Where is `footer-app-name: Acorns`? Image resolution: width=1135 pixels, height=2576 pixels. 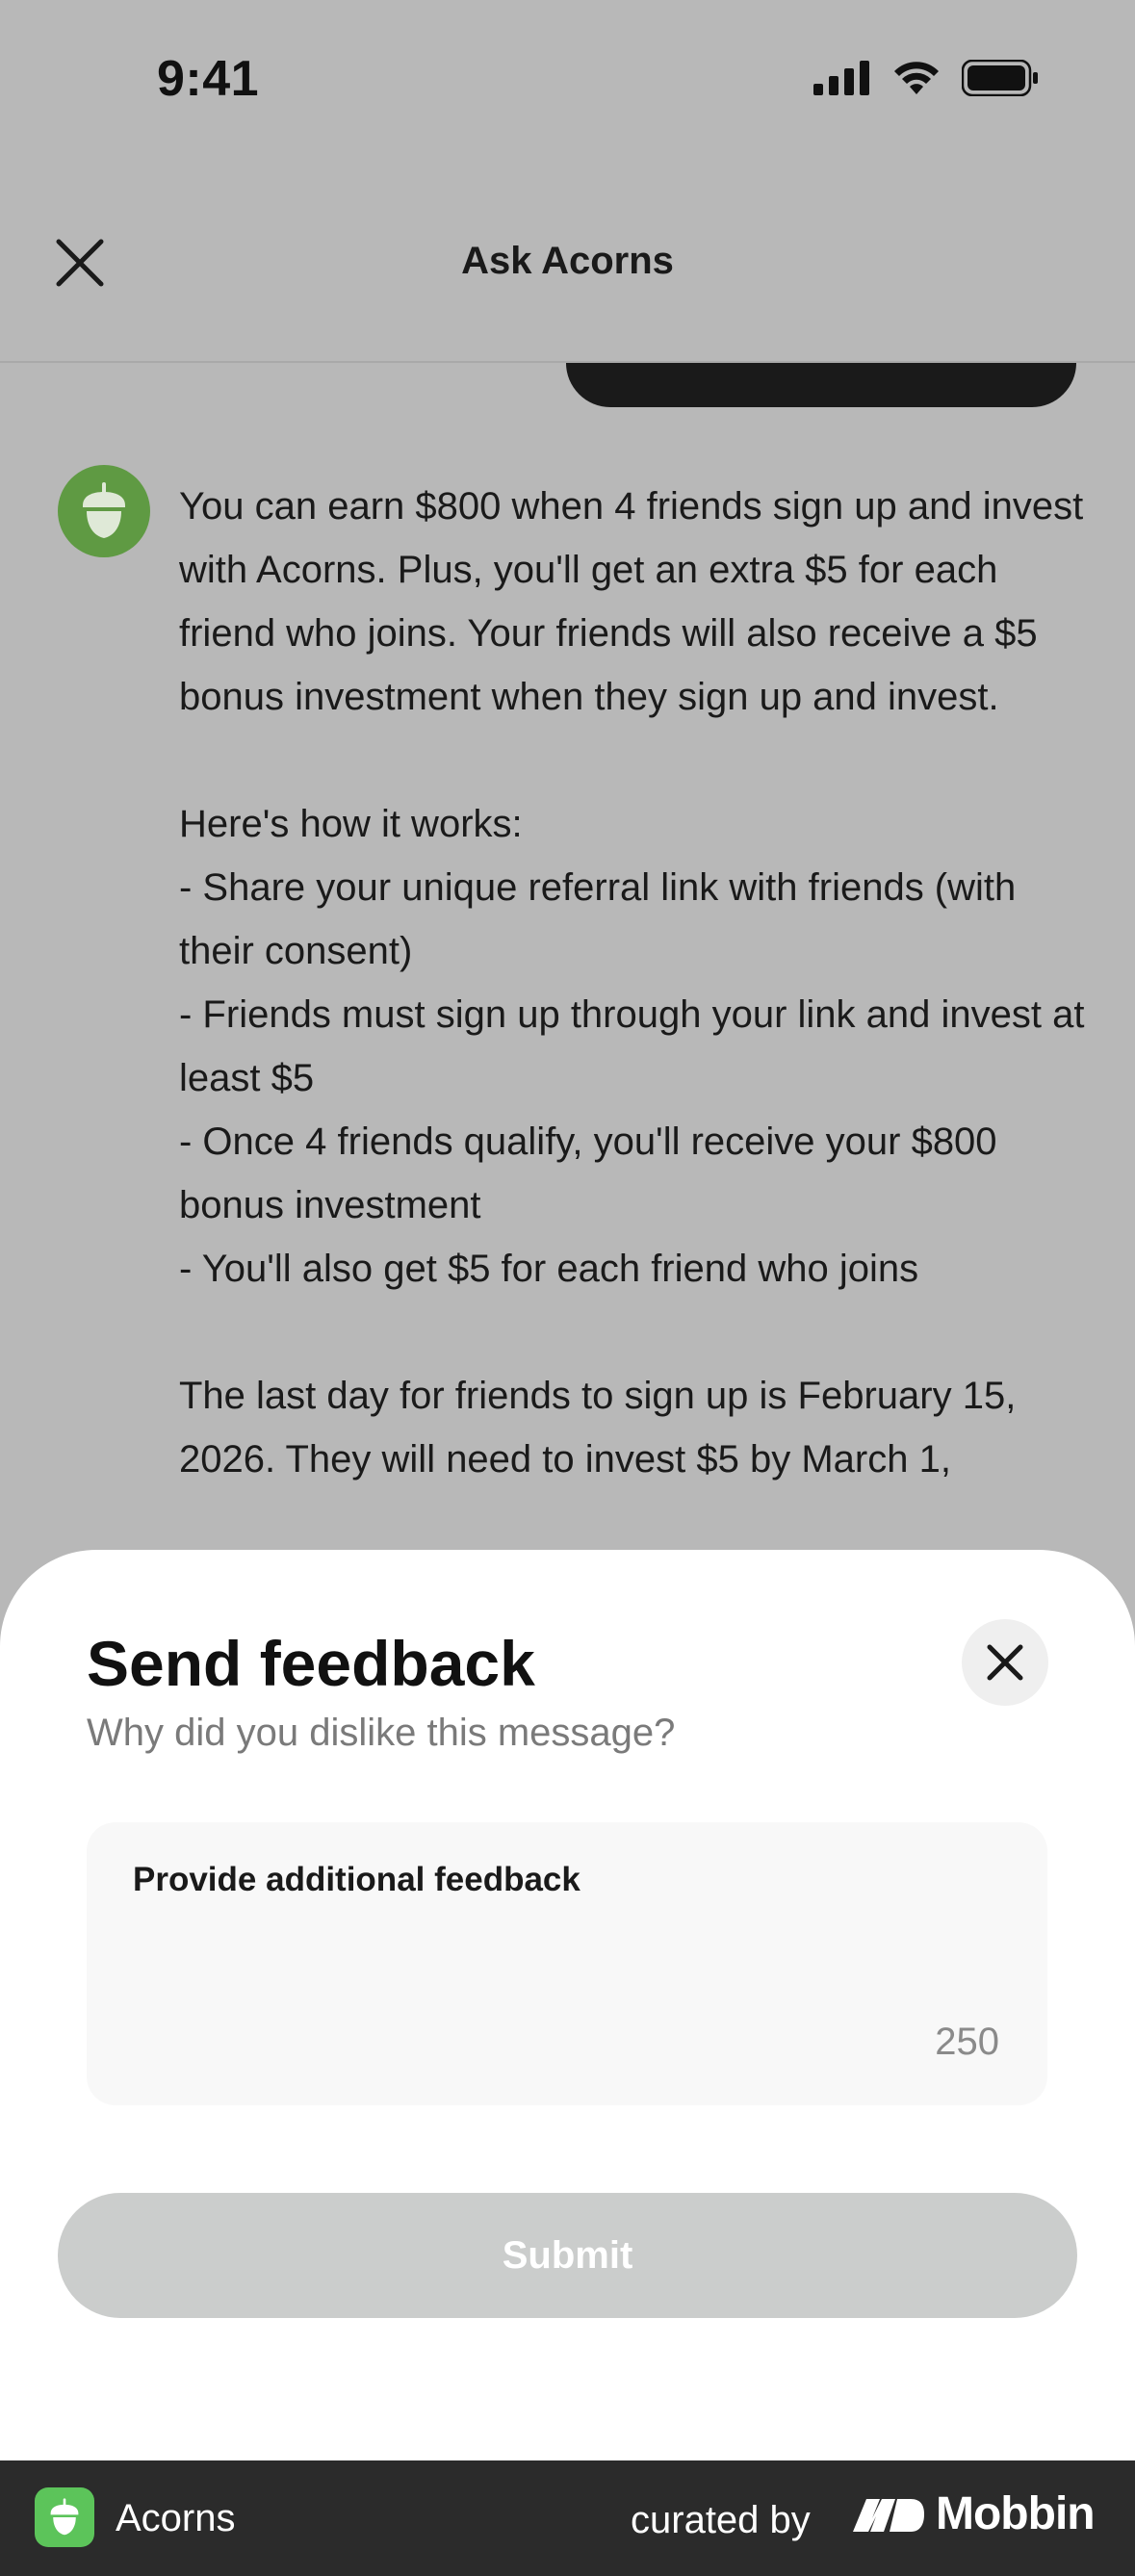
footer-app-name: Acorns is located at coordinates (176, 2518).